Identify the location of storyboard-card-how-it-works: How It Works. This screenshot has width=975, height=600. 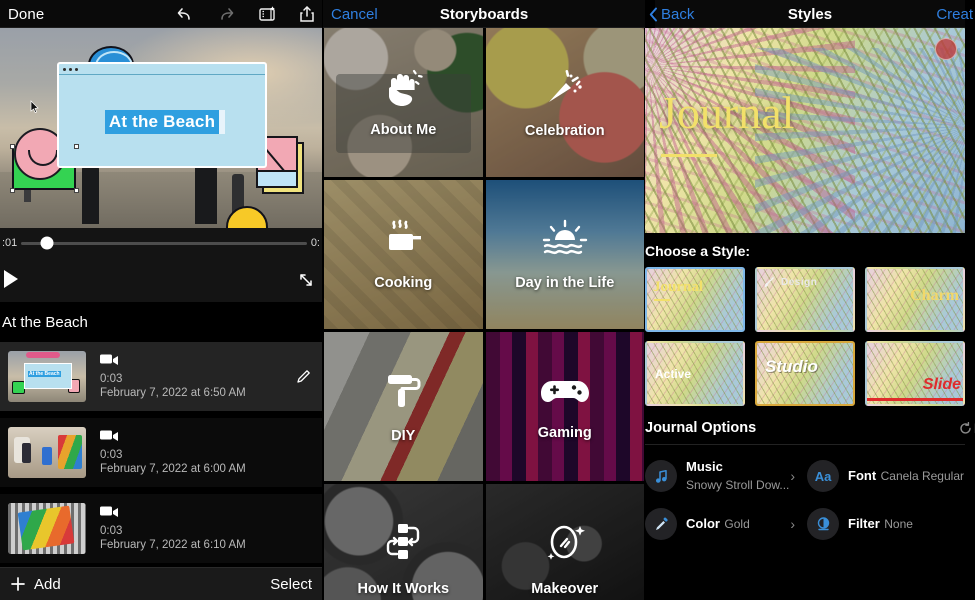
(403, 542).